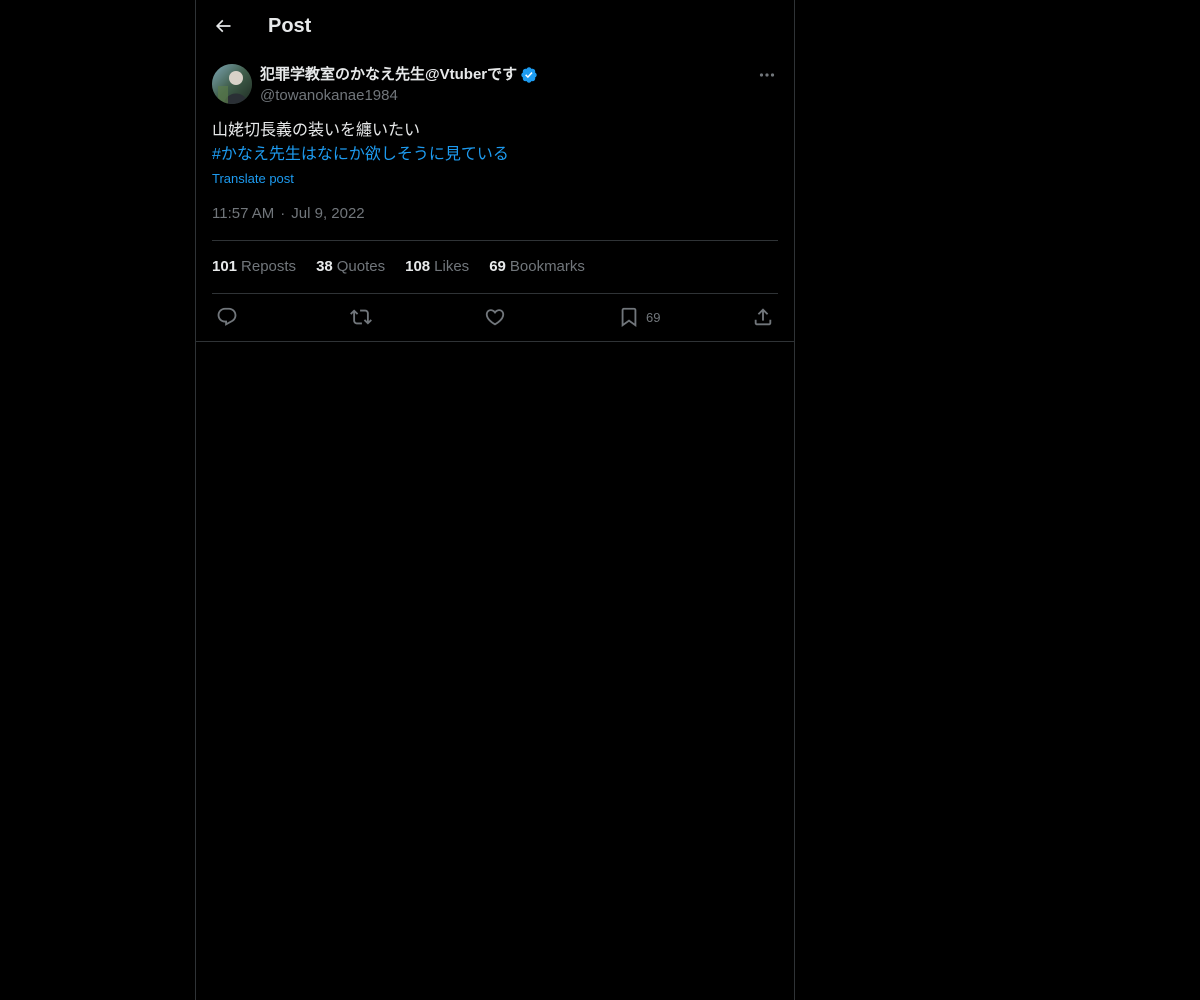 The width and height of the screenshot is (1200, 1000). I want to click on arrow-left-icon, so click(223, 26).